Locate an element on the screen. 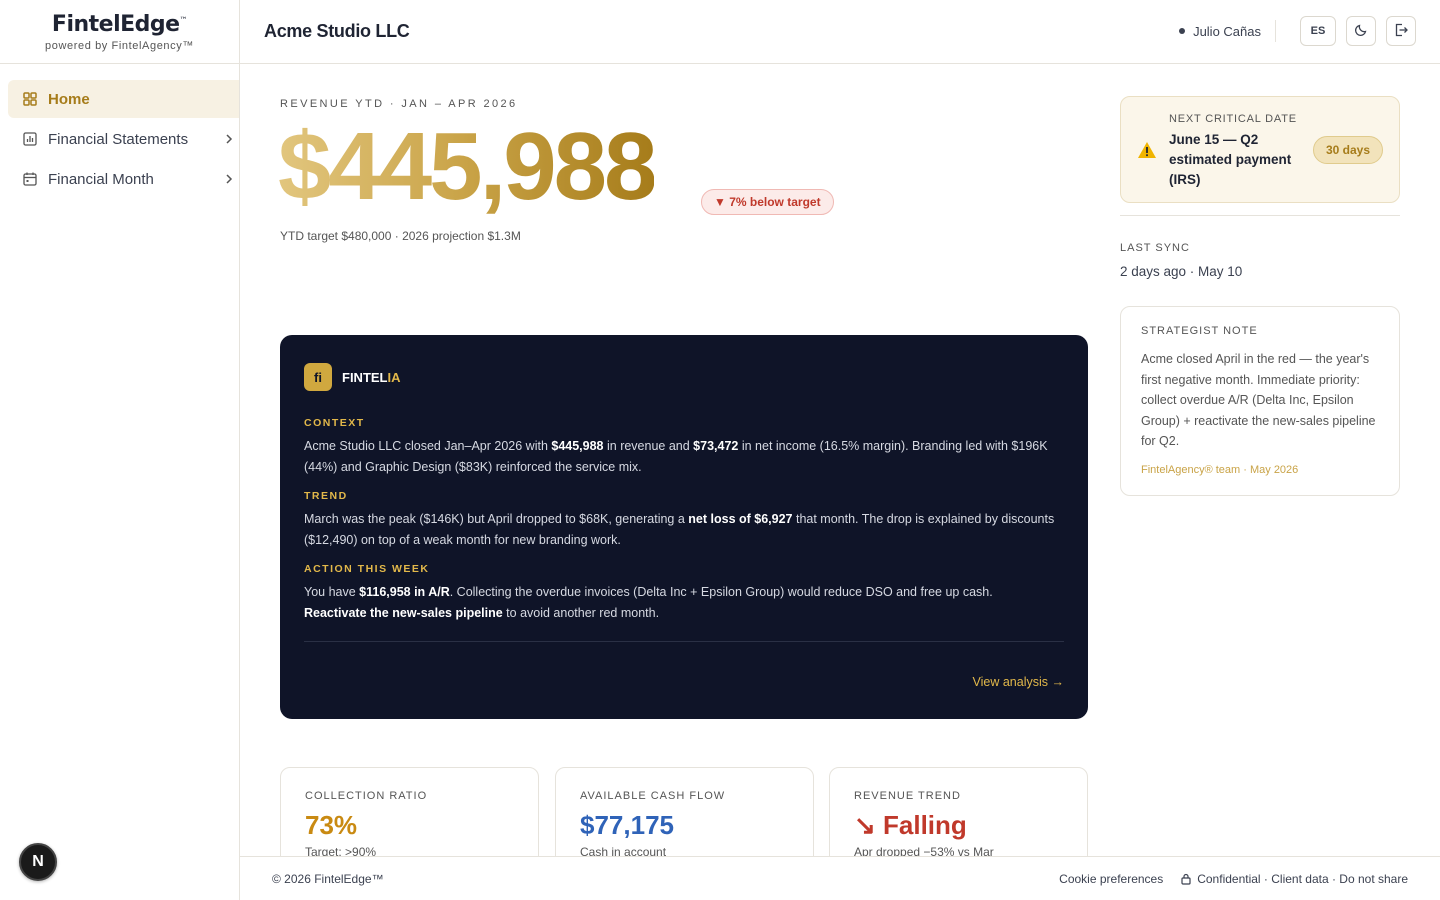  metric-label: COLLECTION RATIO is located at coordinates (366, 796).